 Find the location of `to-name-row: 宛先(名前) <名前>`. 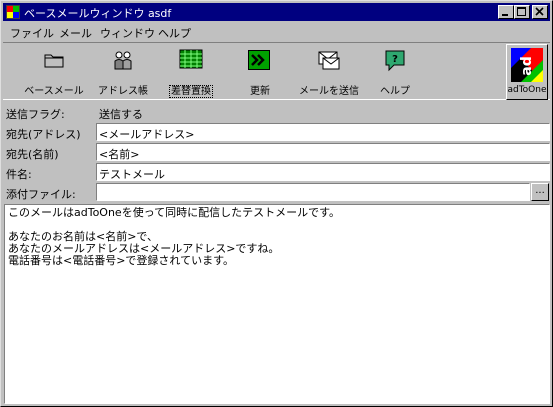

to-name-row: 宛先(名前) <名前> is located at coordinates (276, 152).